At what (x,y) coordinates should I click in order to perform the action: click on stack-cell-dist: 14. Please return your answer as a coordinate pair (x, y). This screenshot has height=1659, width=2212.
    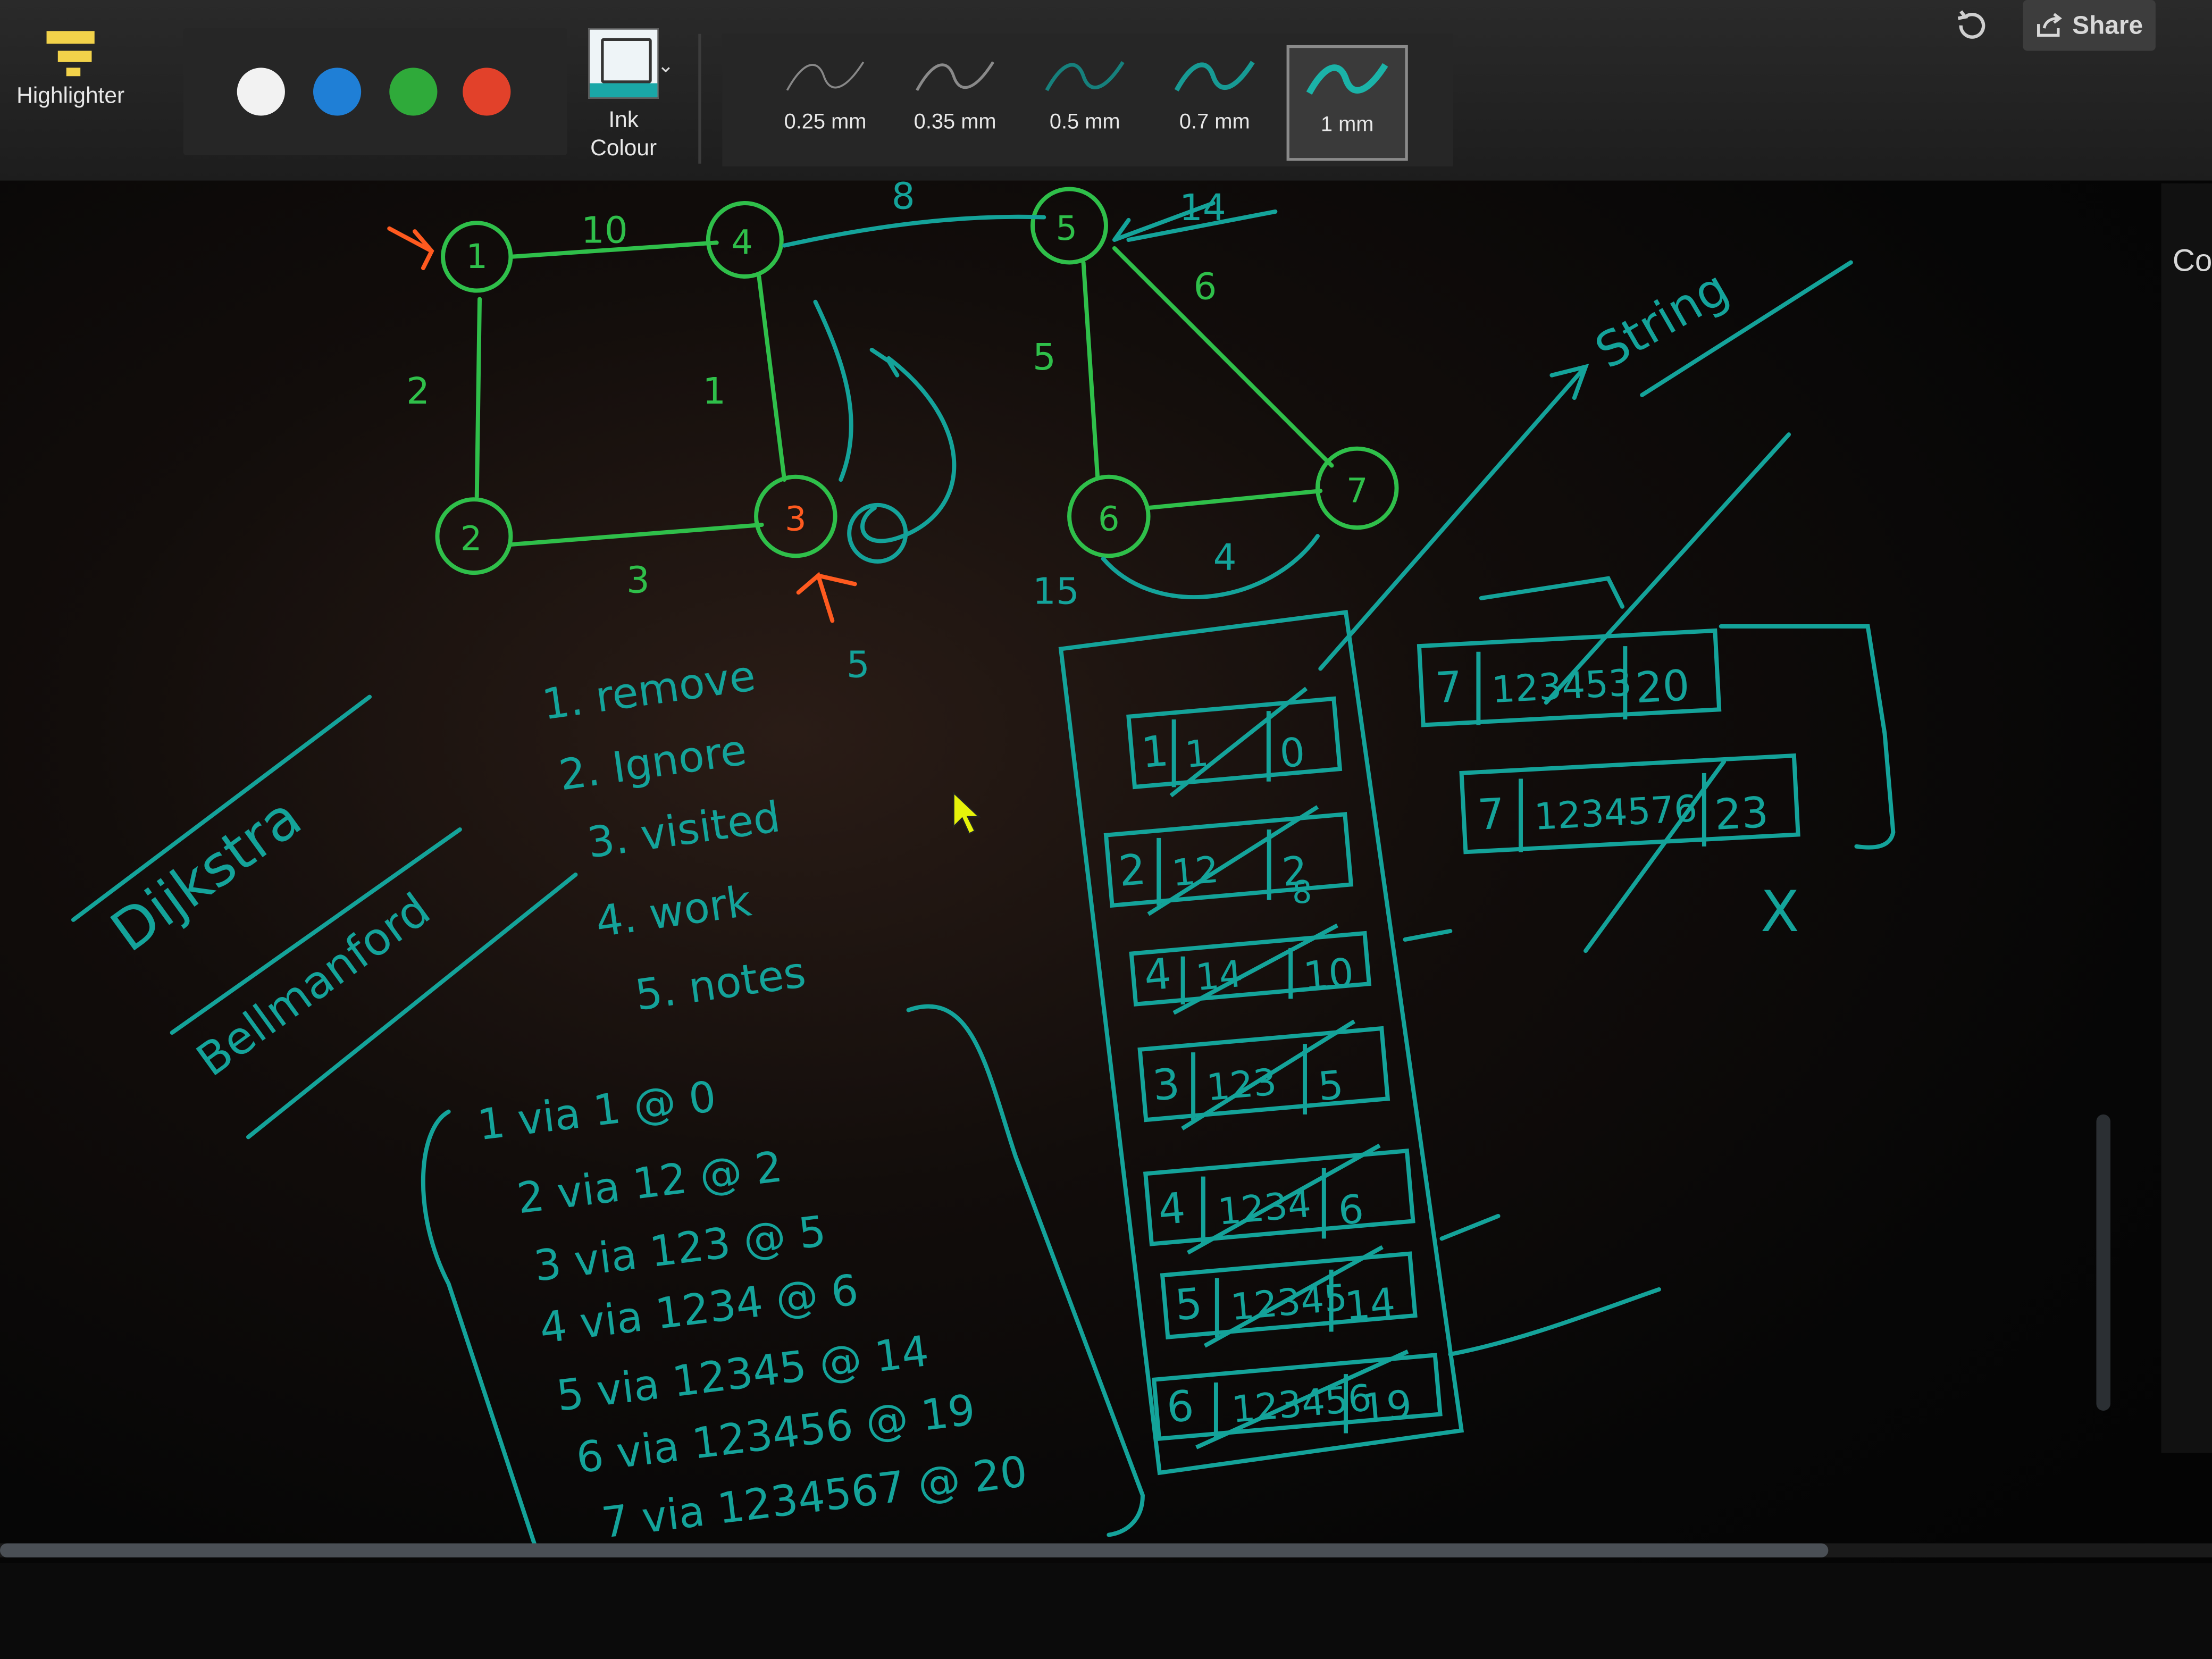
    Looking at the image, I should click on (1370, 1304).